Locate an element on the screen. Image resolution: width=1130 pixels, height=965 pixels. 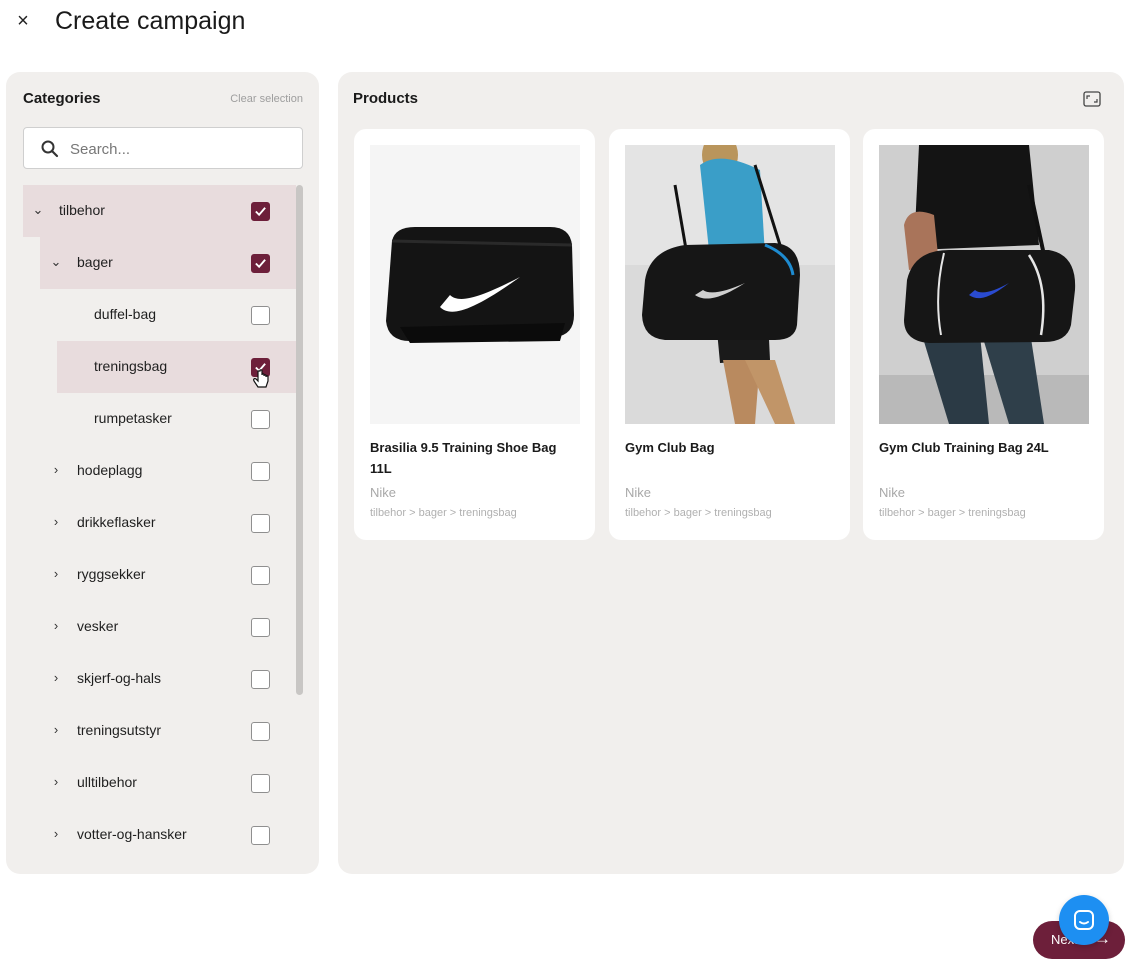
category-label: treningsutstyr is located at coordinates (119, 730).